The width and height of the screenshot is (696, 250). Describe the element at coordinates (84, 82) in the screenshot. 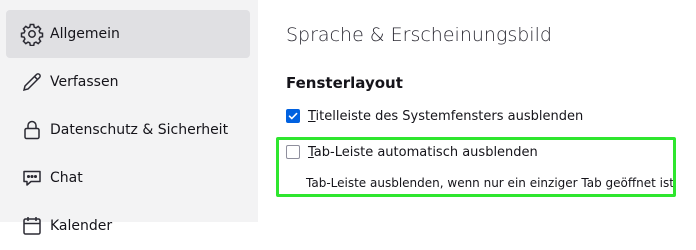

I see `sidebar-item-label: Verfassen` at that location.